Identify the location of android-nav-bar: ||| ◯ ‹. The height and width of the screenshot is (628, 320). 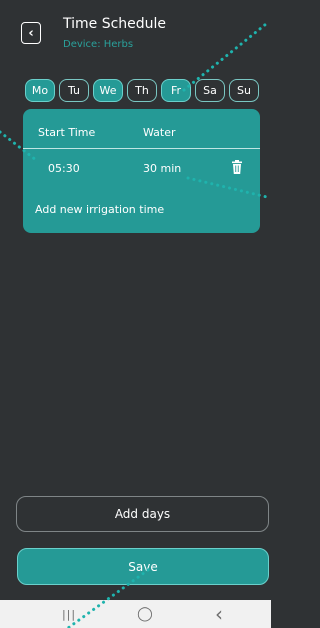
(135, 614).